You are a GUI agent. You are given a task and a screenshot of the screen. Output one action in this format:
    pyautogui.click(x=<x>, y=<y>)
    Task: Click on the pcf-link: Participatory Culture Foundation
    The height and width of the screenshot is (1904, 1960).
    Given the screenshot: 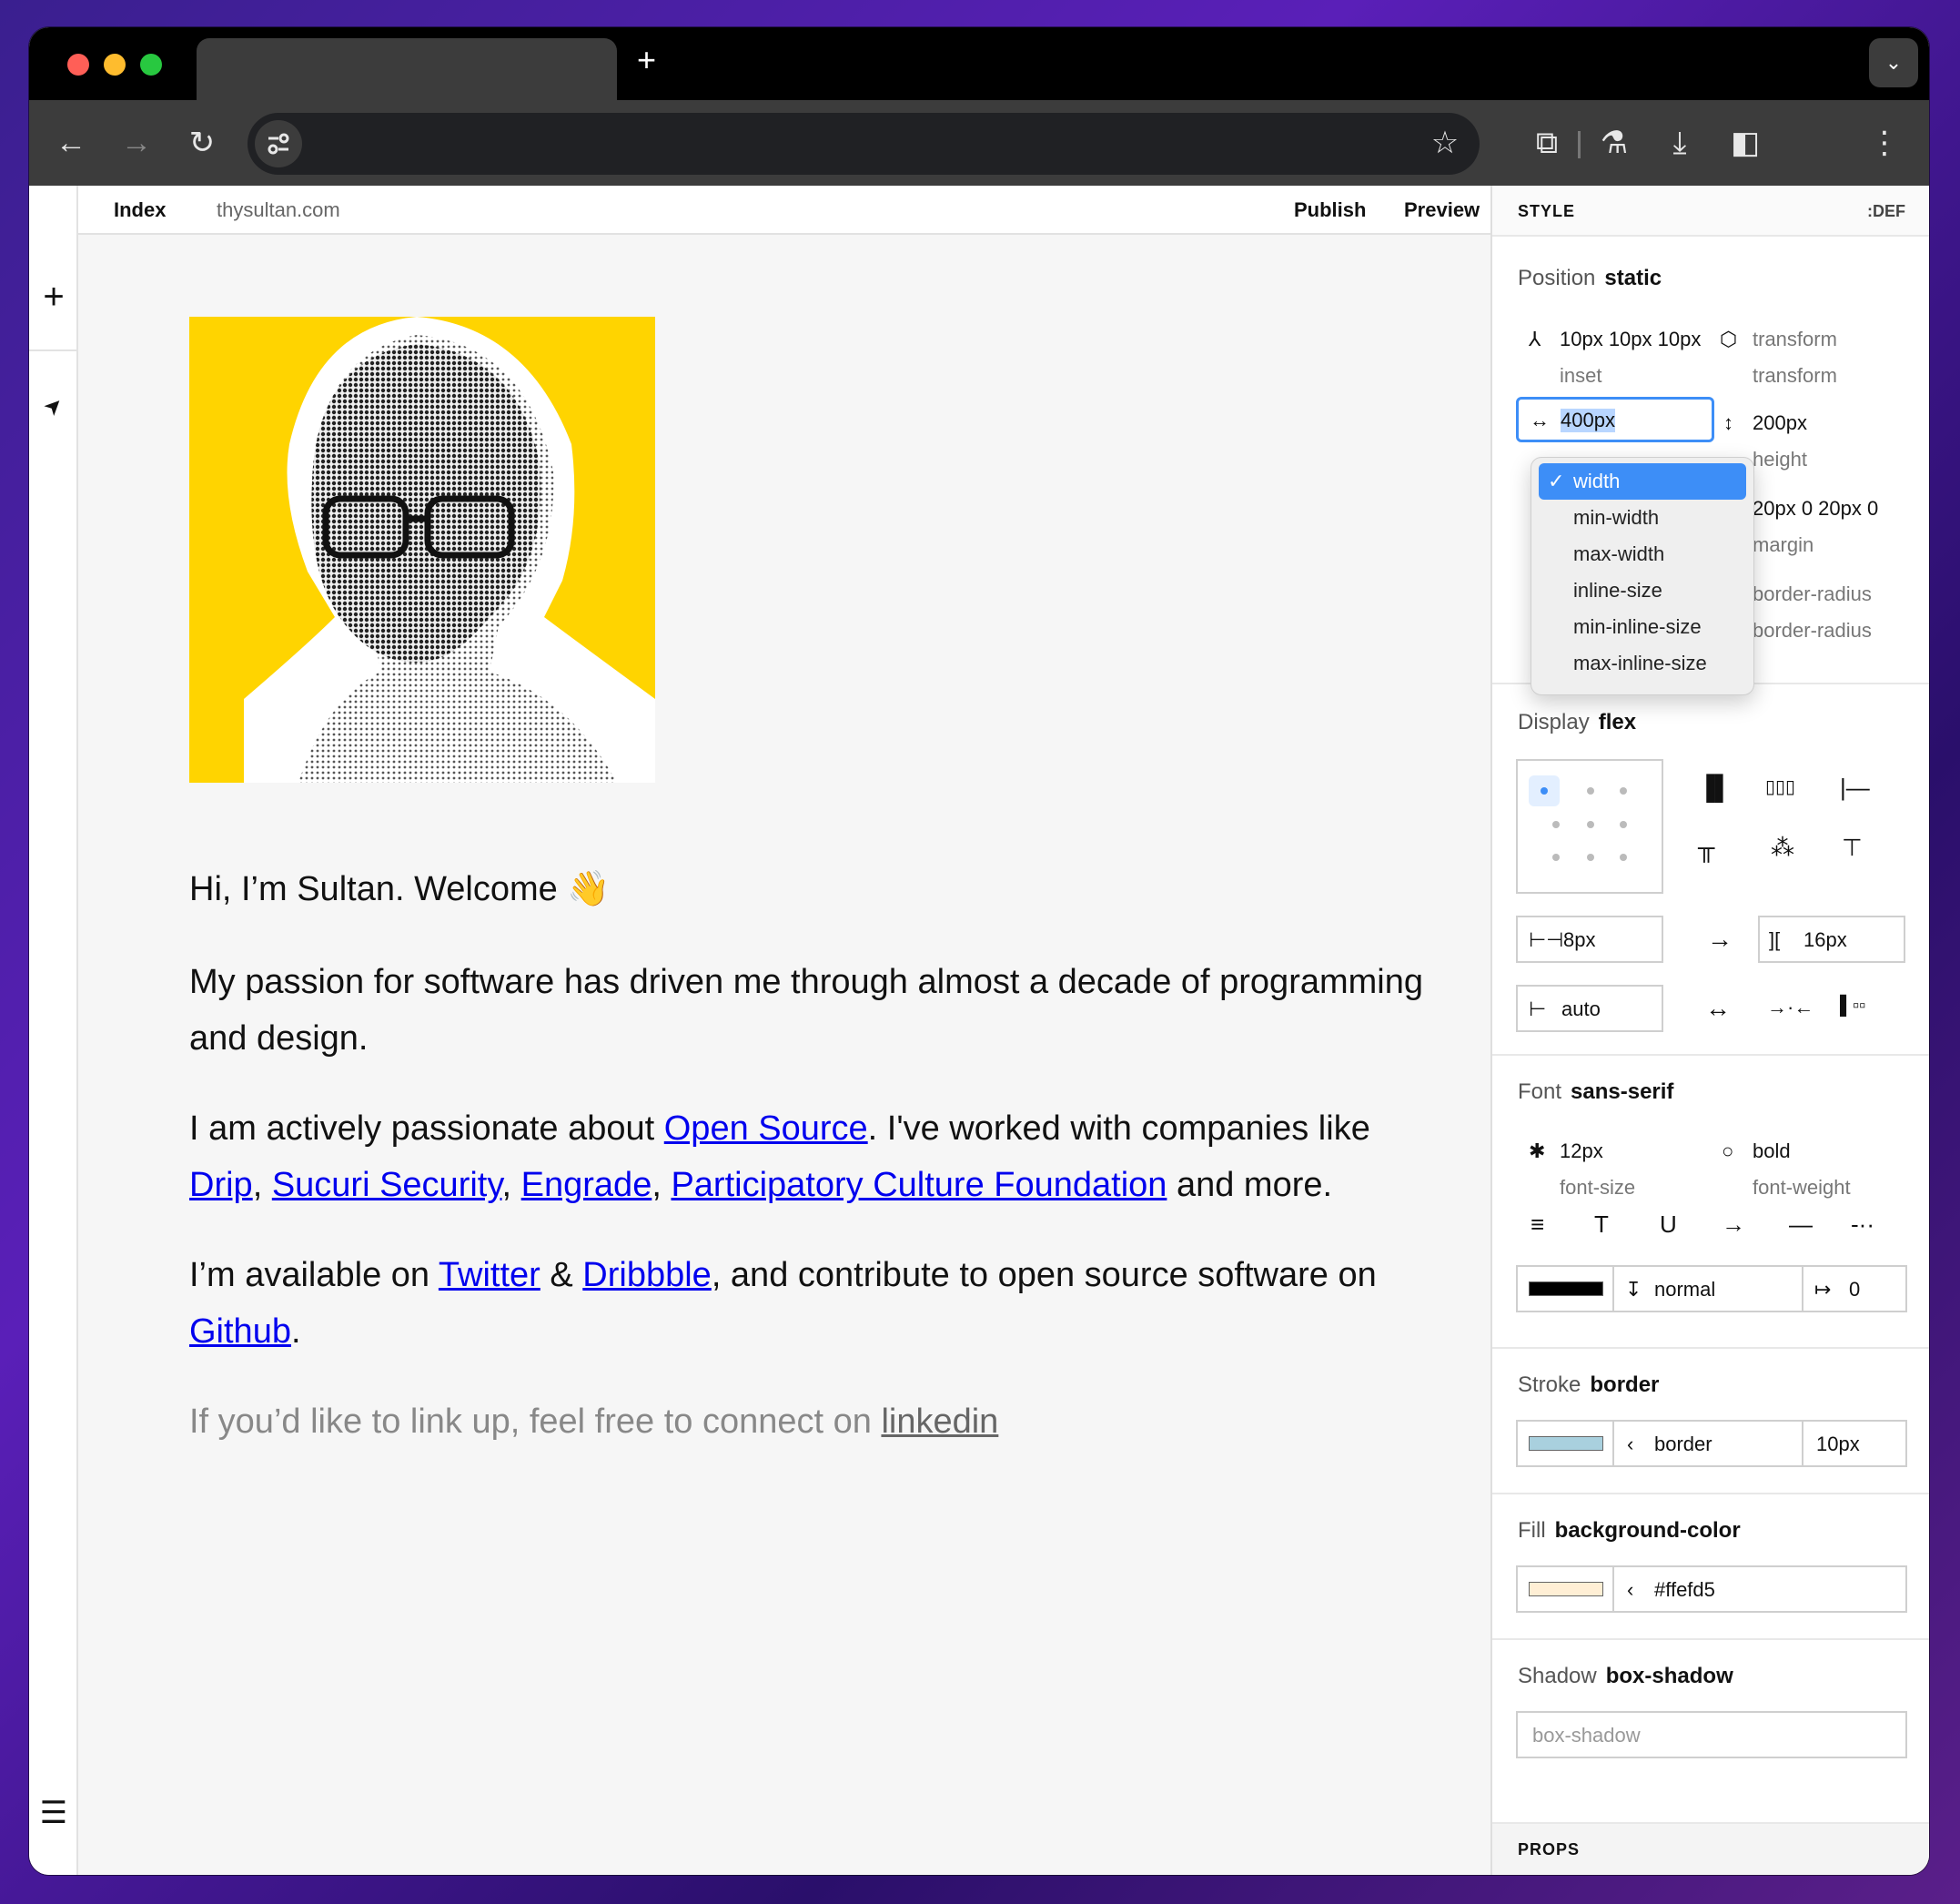 What is the action you would take?
    pyautogui.click(x=919, y=1185)
    